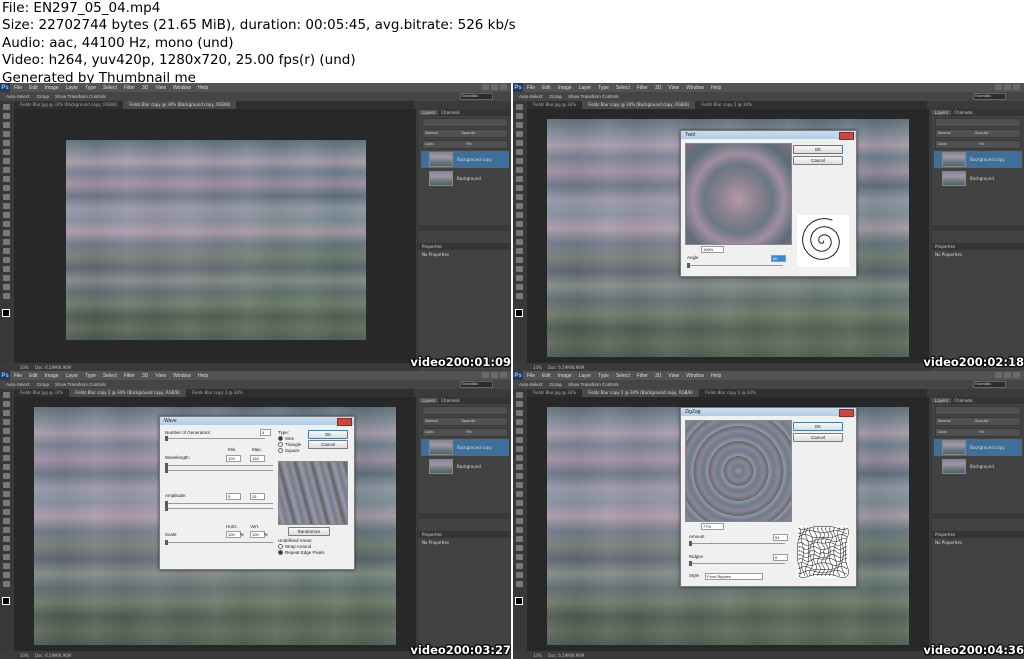 The width and height of the screenshot is (1024, 659). Describe the element at coordinates (734, 576) in the screenshot. I see `style-select: Pond Ripples` at that location.